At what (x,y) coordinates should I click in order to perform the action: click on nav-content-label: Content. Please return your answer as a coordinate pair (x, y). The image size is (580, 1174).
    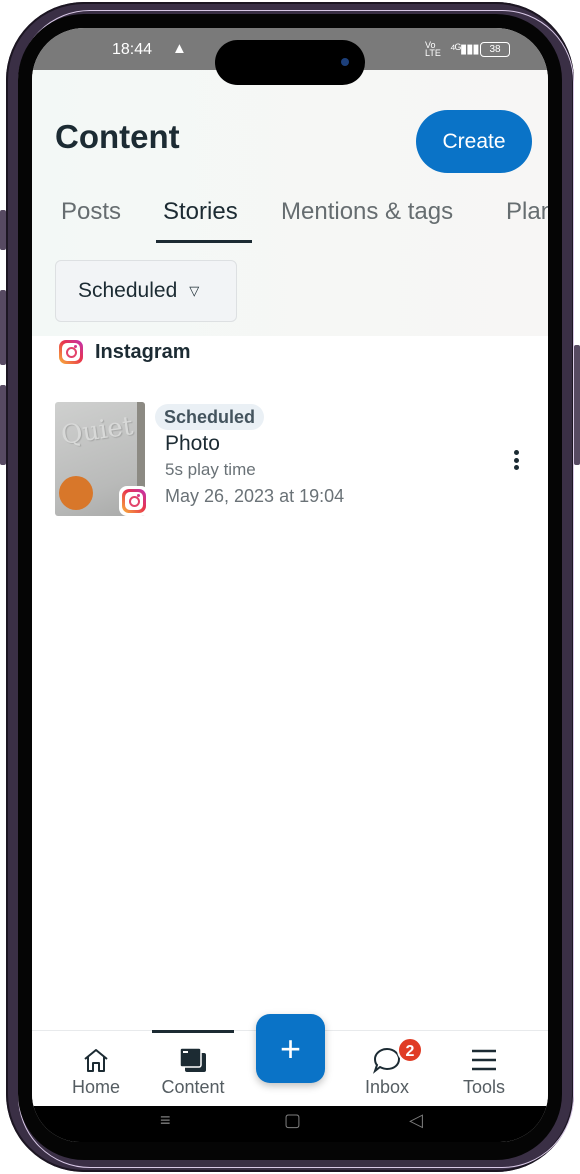
    Looking at the image, I should click on (193, 1087).